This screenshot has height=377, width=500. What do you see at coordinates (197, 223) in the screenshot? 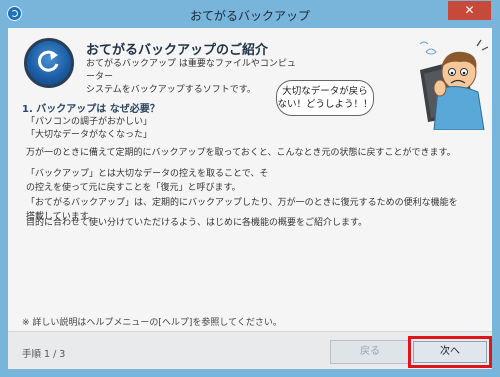
I see `paragraph: 目的に合わせて使い分けていただけるよう、はじめに各機能の概要をご紹介します。` at bounding box center [197, 223].